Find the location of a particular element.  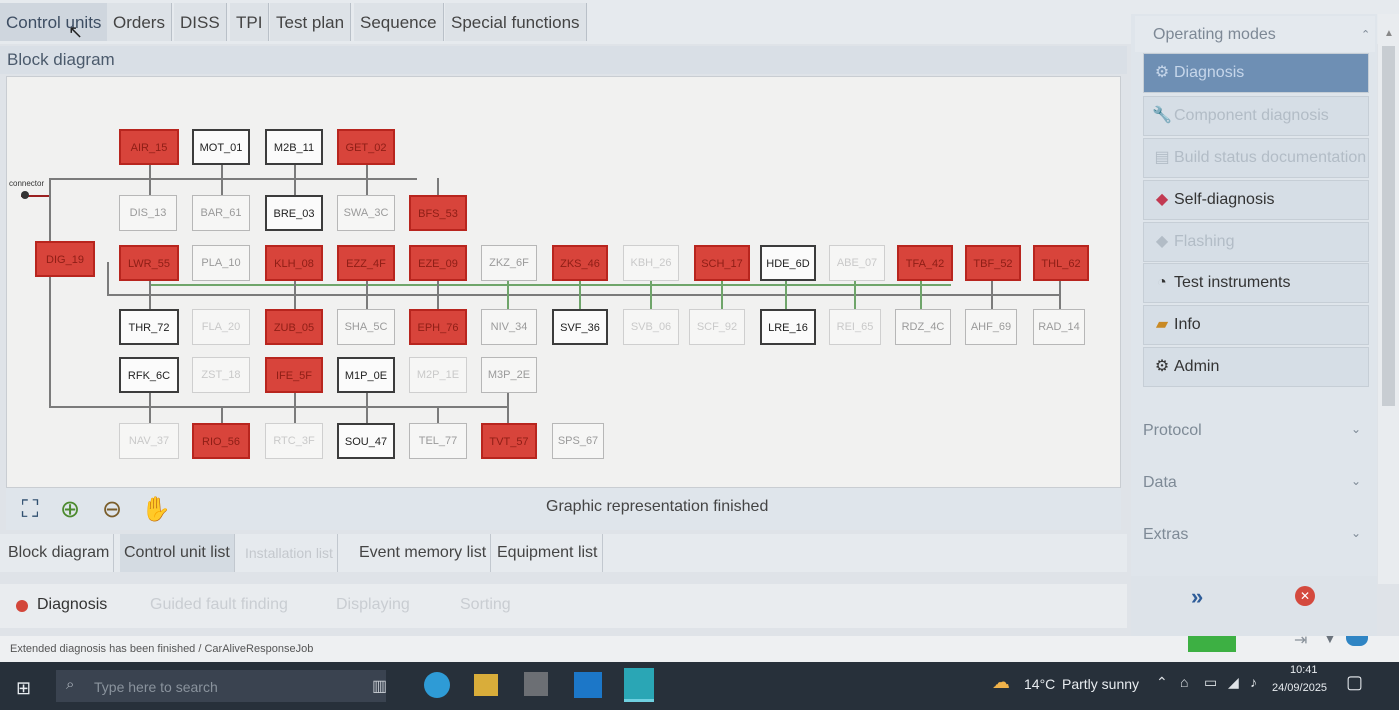

tab-control-unit-list: Control unit list is located at coordinates (177, 553).